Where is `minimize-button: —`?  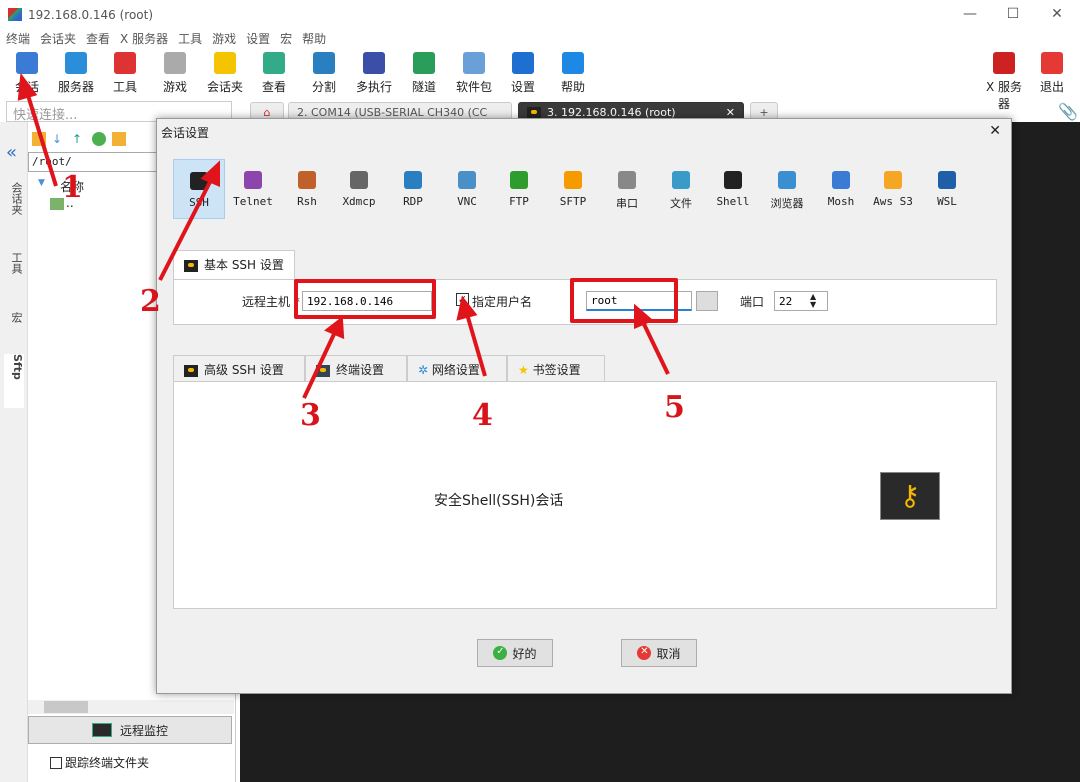
minimize-button: — is located at coordinates (970, 14).